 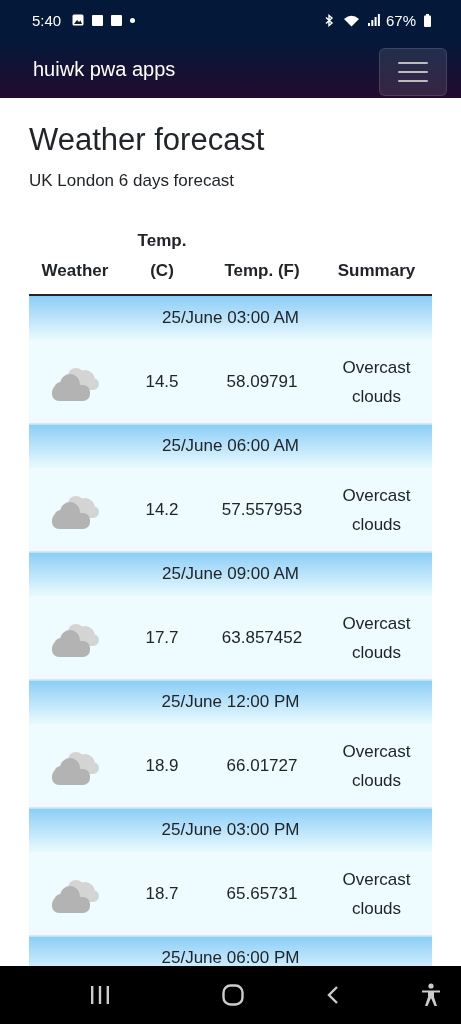 I want to click on page-subtitle: UK London 6 days forecast, so click(x=132, y=181).